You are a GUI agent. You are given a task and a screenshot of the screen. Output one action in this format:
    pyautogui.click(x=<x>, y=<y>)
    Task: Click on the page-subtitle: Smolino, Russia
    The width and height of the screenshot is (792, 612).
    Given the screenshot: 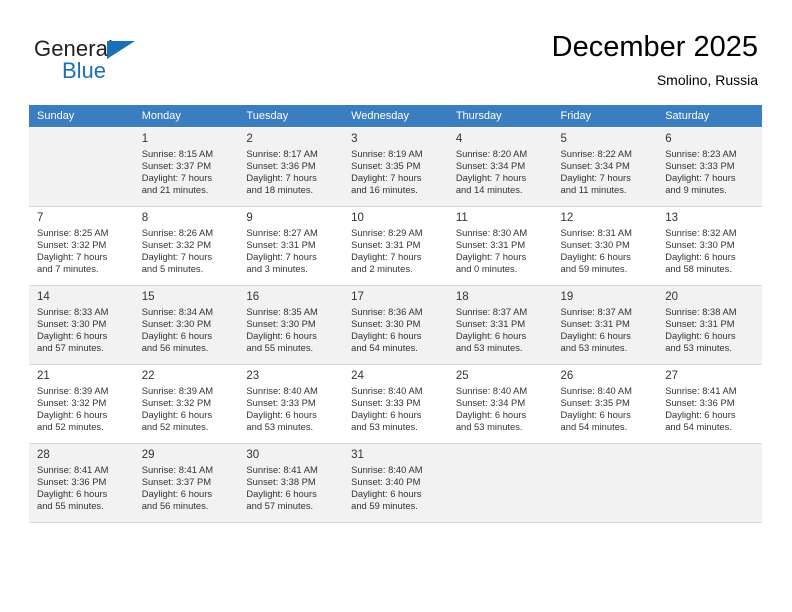 What is the action you would take?
    pyautogui.click(x=707, y=80)
    